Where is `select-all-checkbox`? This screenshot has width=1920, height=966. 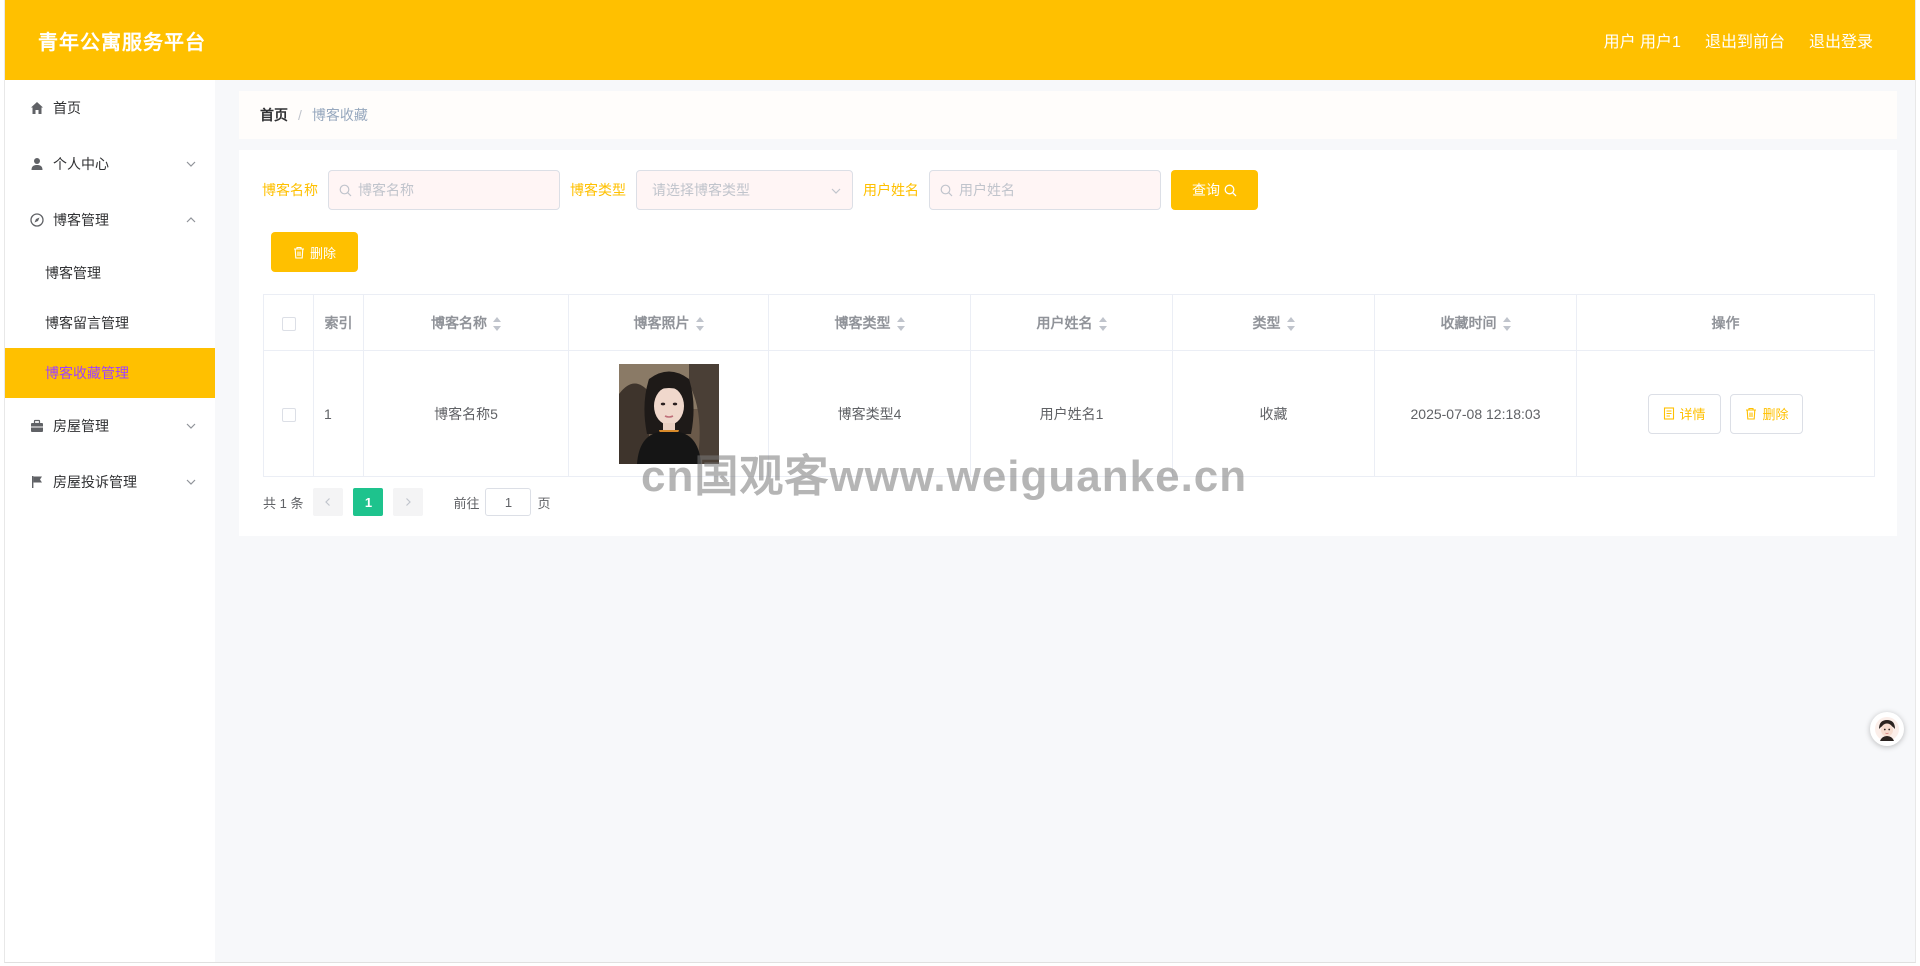
select-all-checkbox is located at coordinates (288, 323).